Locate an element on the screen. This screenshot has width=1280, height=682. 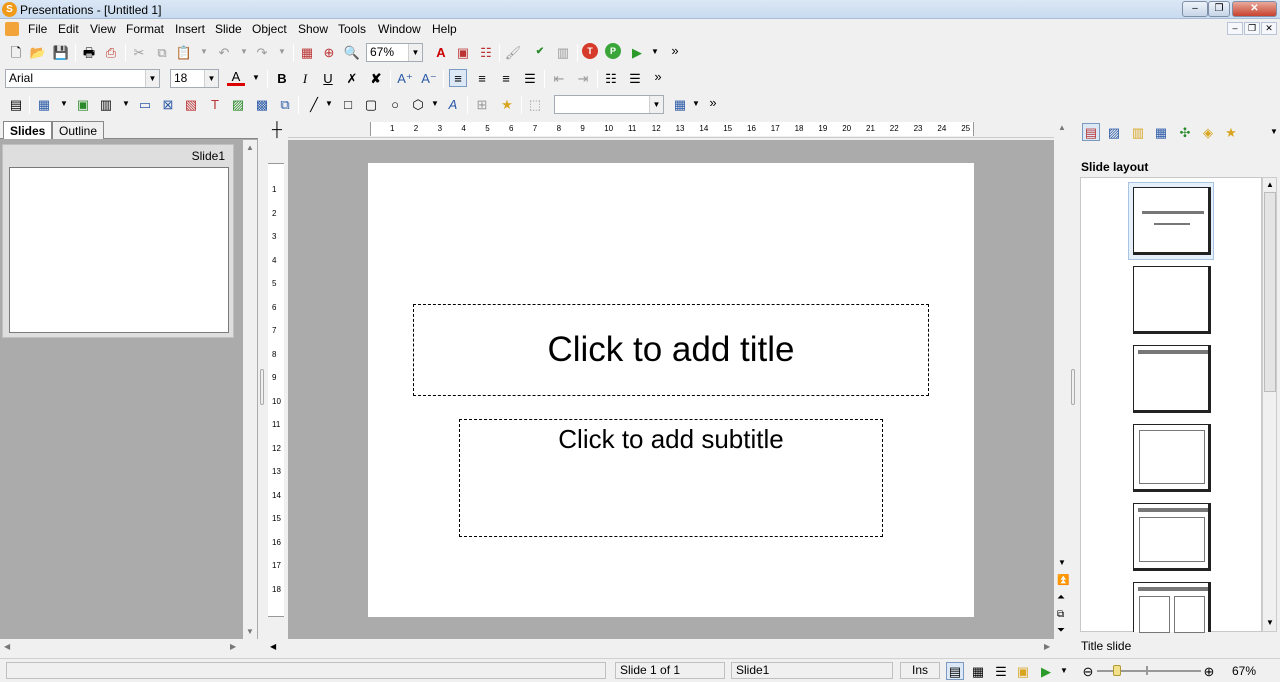
cut-icon: ✂ is located at coordinates (139, 52).